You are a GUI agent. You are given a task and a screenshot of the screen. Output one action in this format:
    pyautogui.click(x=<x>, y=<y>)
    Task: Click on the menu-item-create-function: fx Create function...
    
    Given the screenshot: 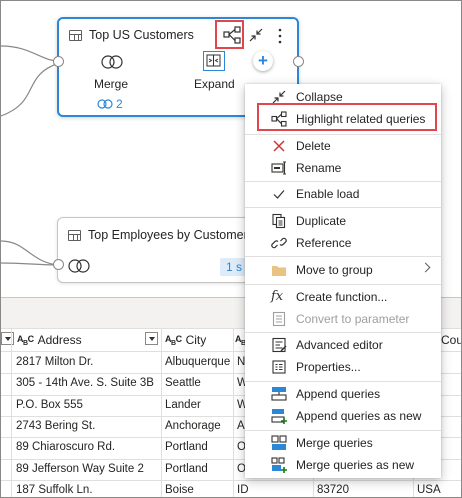 What is the action you would take?
    pyautogui.click(x=343, y=297)
    